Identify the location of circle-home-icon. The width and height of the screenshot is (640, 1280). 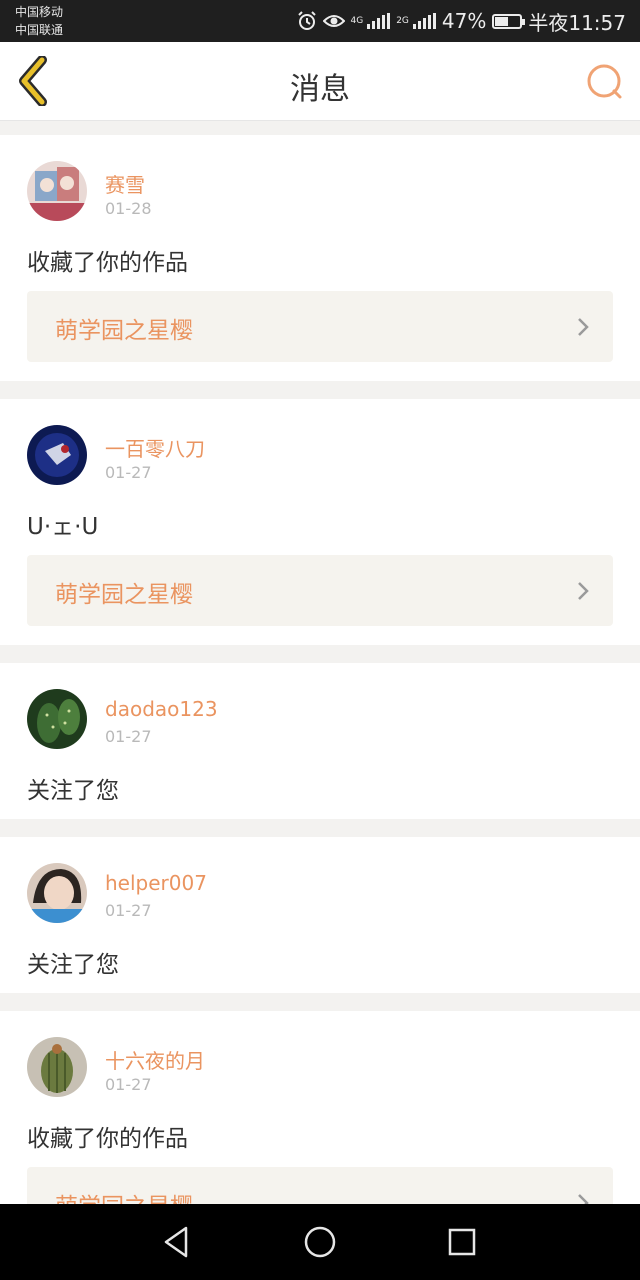
(320, 1242).